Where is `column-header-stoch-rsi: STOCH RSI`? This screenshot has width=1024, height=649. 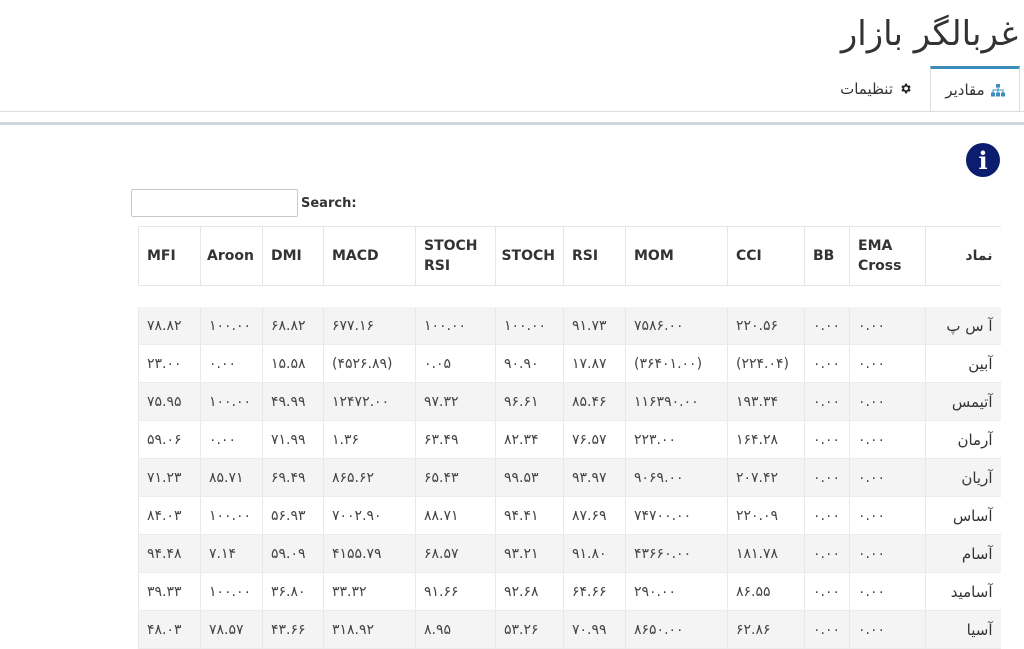
column-header-stoch-rsi: STOCH RSI is located at coordinates (455, 256).